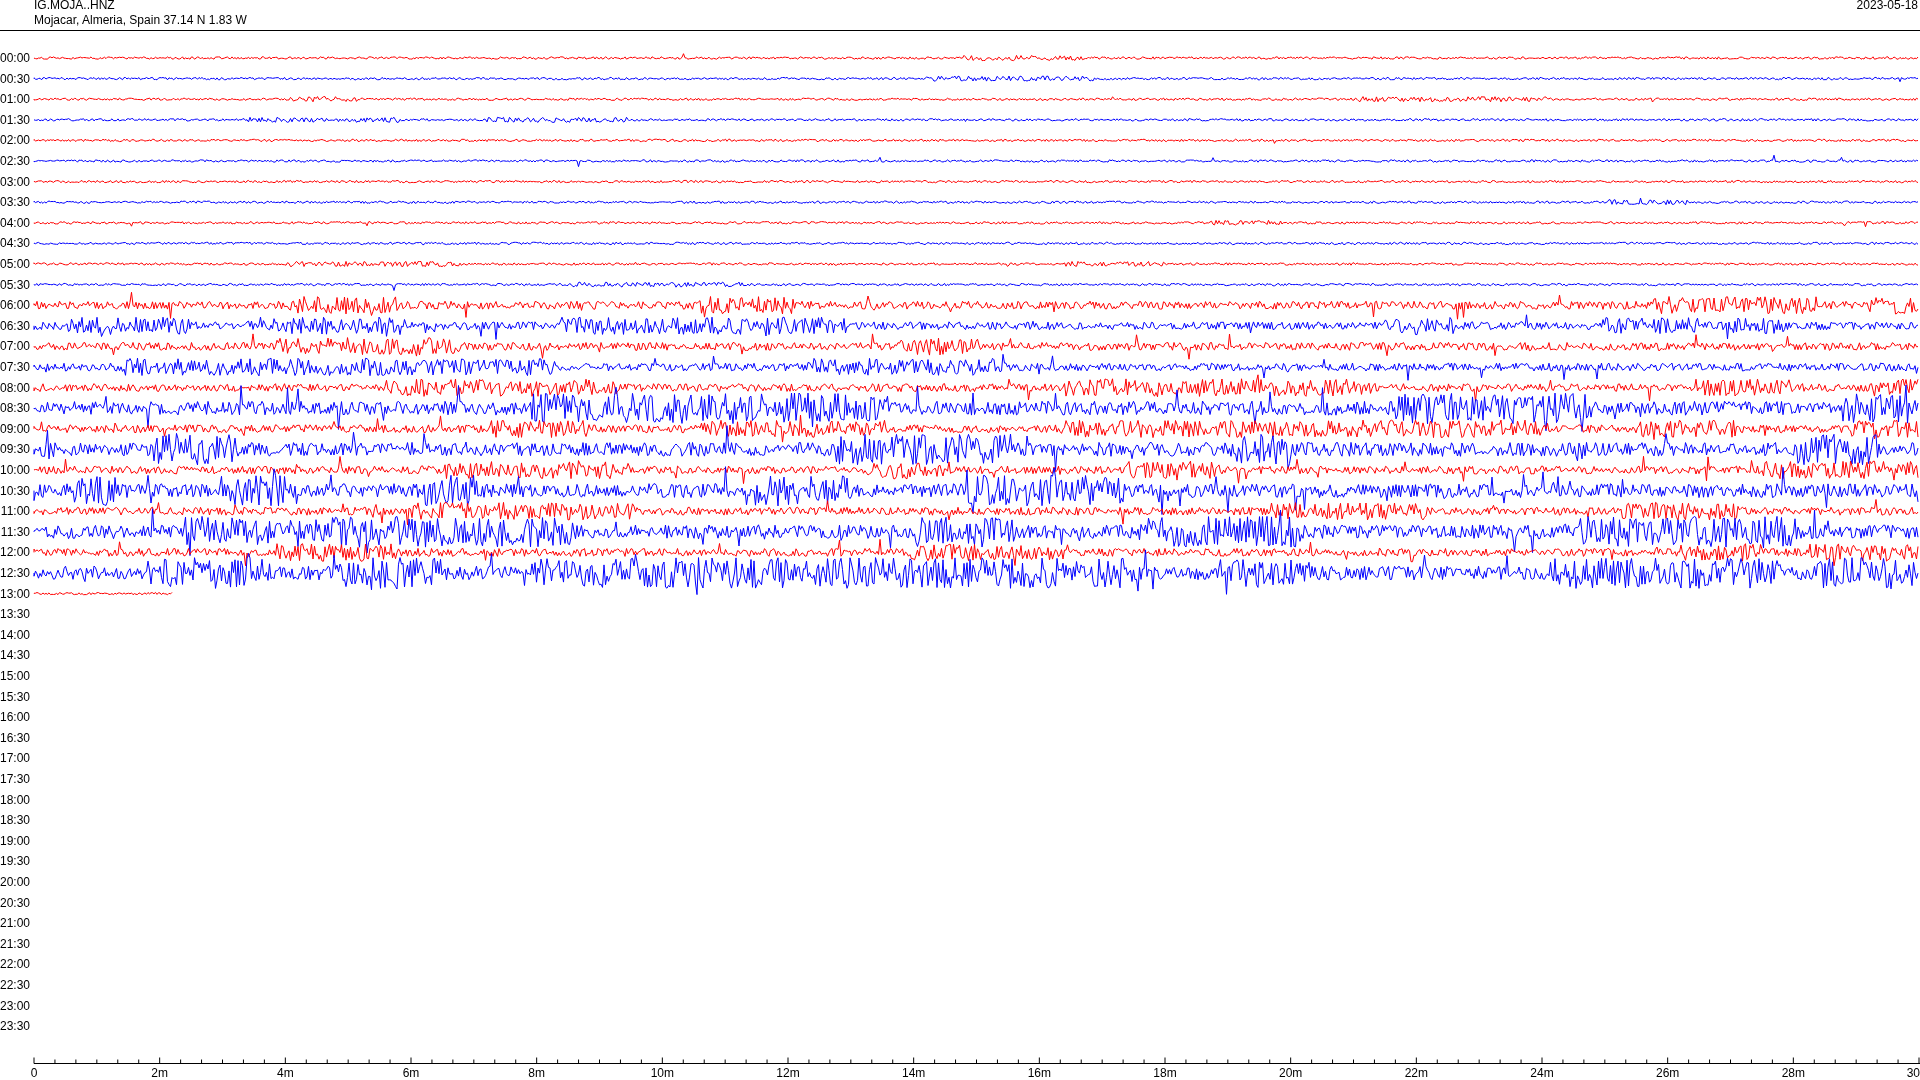 This screenshot has width=1920, height=1080. Describe the element at coordinates (15, 305) in the screenshot. I see `time-label: 06:00` at that location.